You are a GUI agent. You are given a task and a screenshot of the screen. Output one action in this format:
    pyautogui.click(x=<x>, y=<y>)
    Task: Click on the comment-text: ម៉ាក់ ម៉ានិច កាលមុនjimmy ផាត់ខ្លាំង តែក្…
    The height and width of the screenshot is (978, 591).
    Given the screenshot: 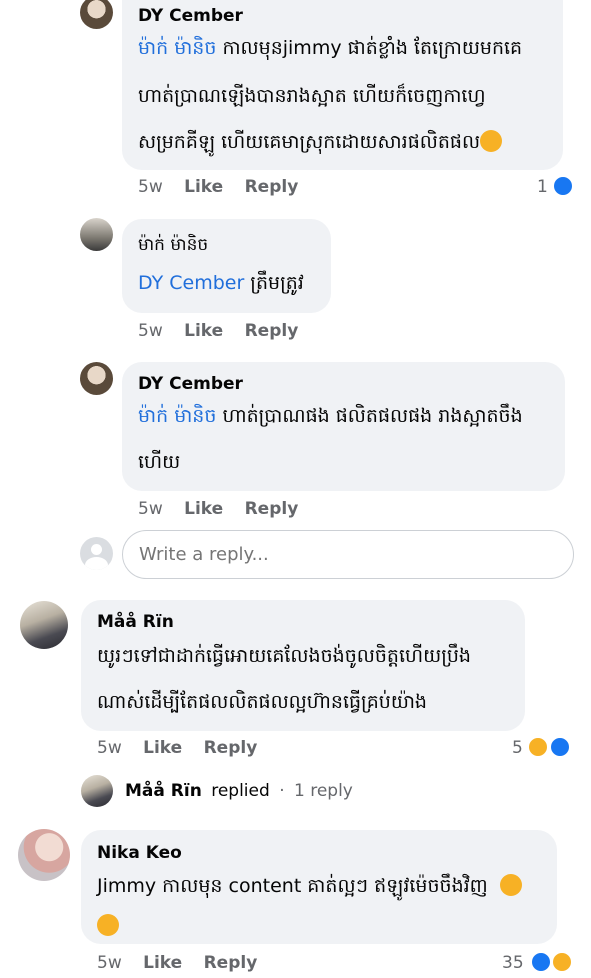 What is the action you would take?
    pyautogui.click(x=330, y=48)
    